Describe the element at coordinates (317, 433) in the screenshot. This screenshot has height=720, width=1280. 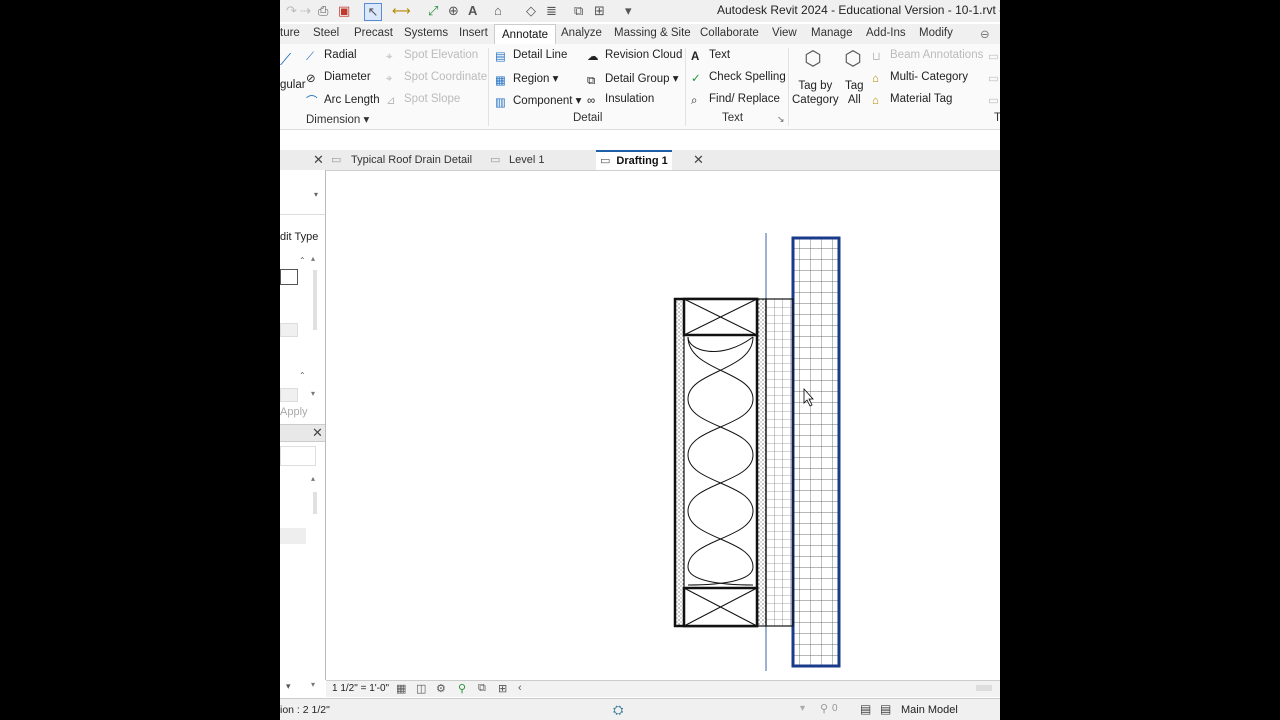
I see `close-project-browser-icon: ✕` at that location.